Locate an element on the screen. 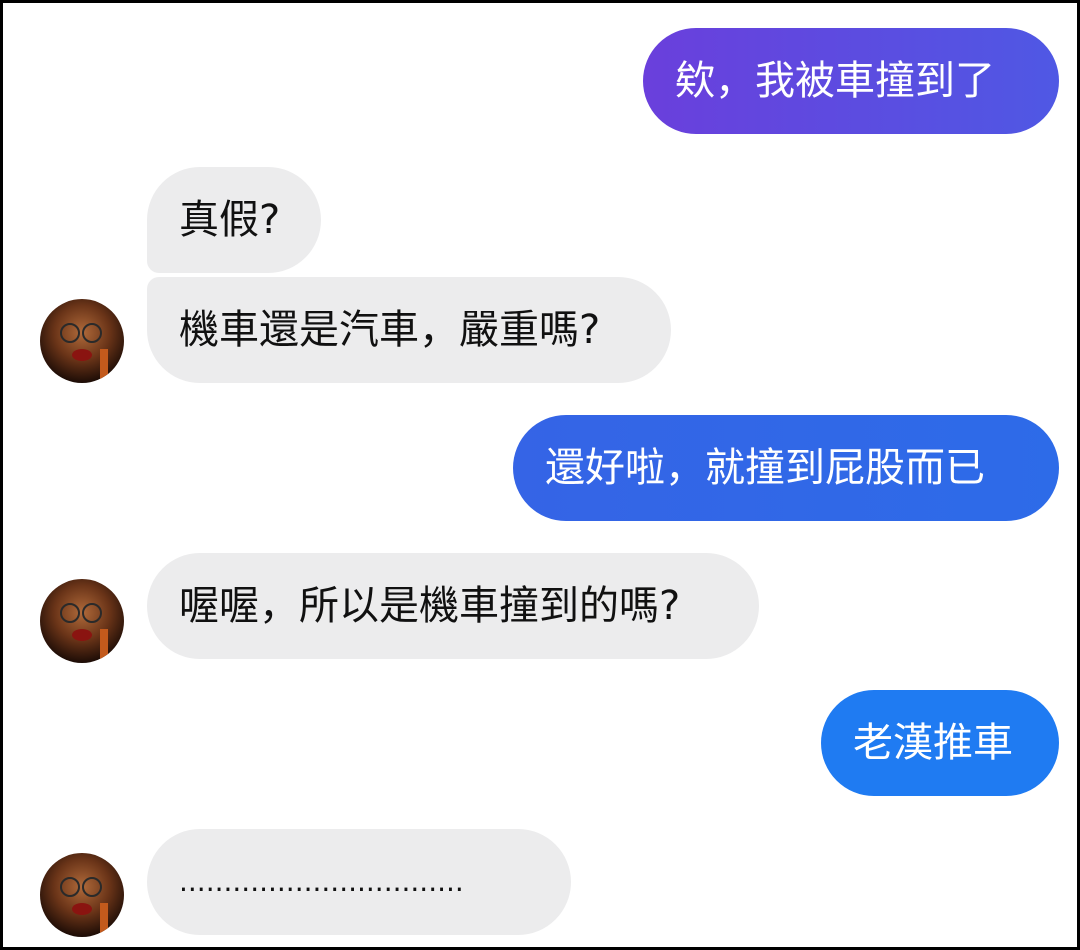 This screenshot has width=1080, height=950. message-text: 喔喔，所以是機車撞到的嗎? is located at coordinates (430, 606).